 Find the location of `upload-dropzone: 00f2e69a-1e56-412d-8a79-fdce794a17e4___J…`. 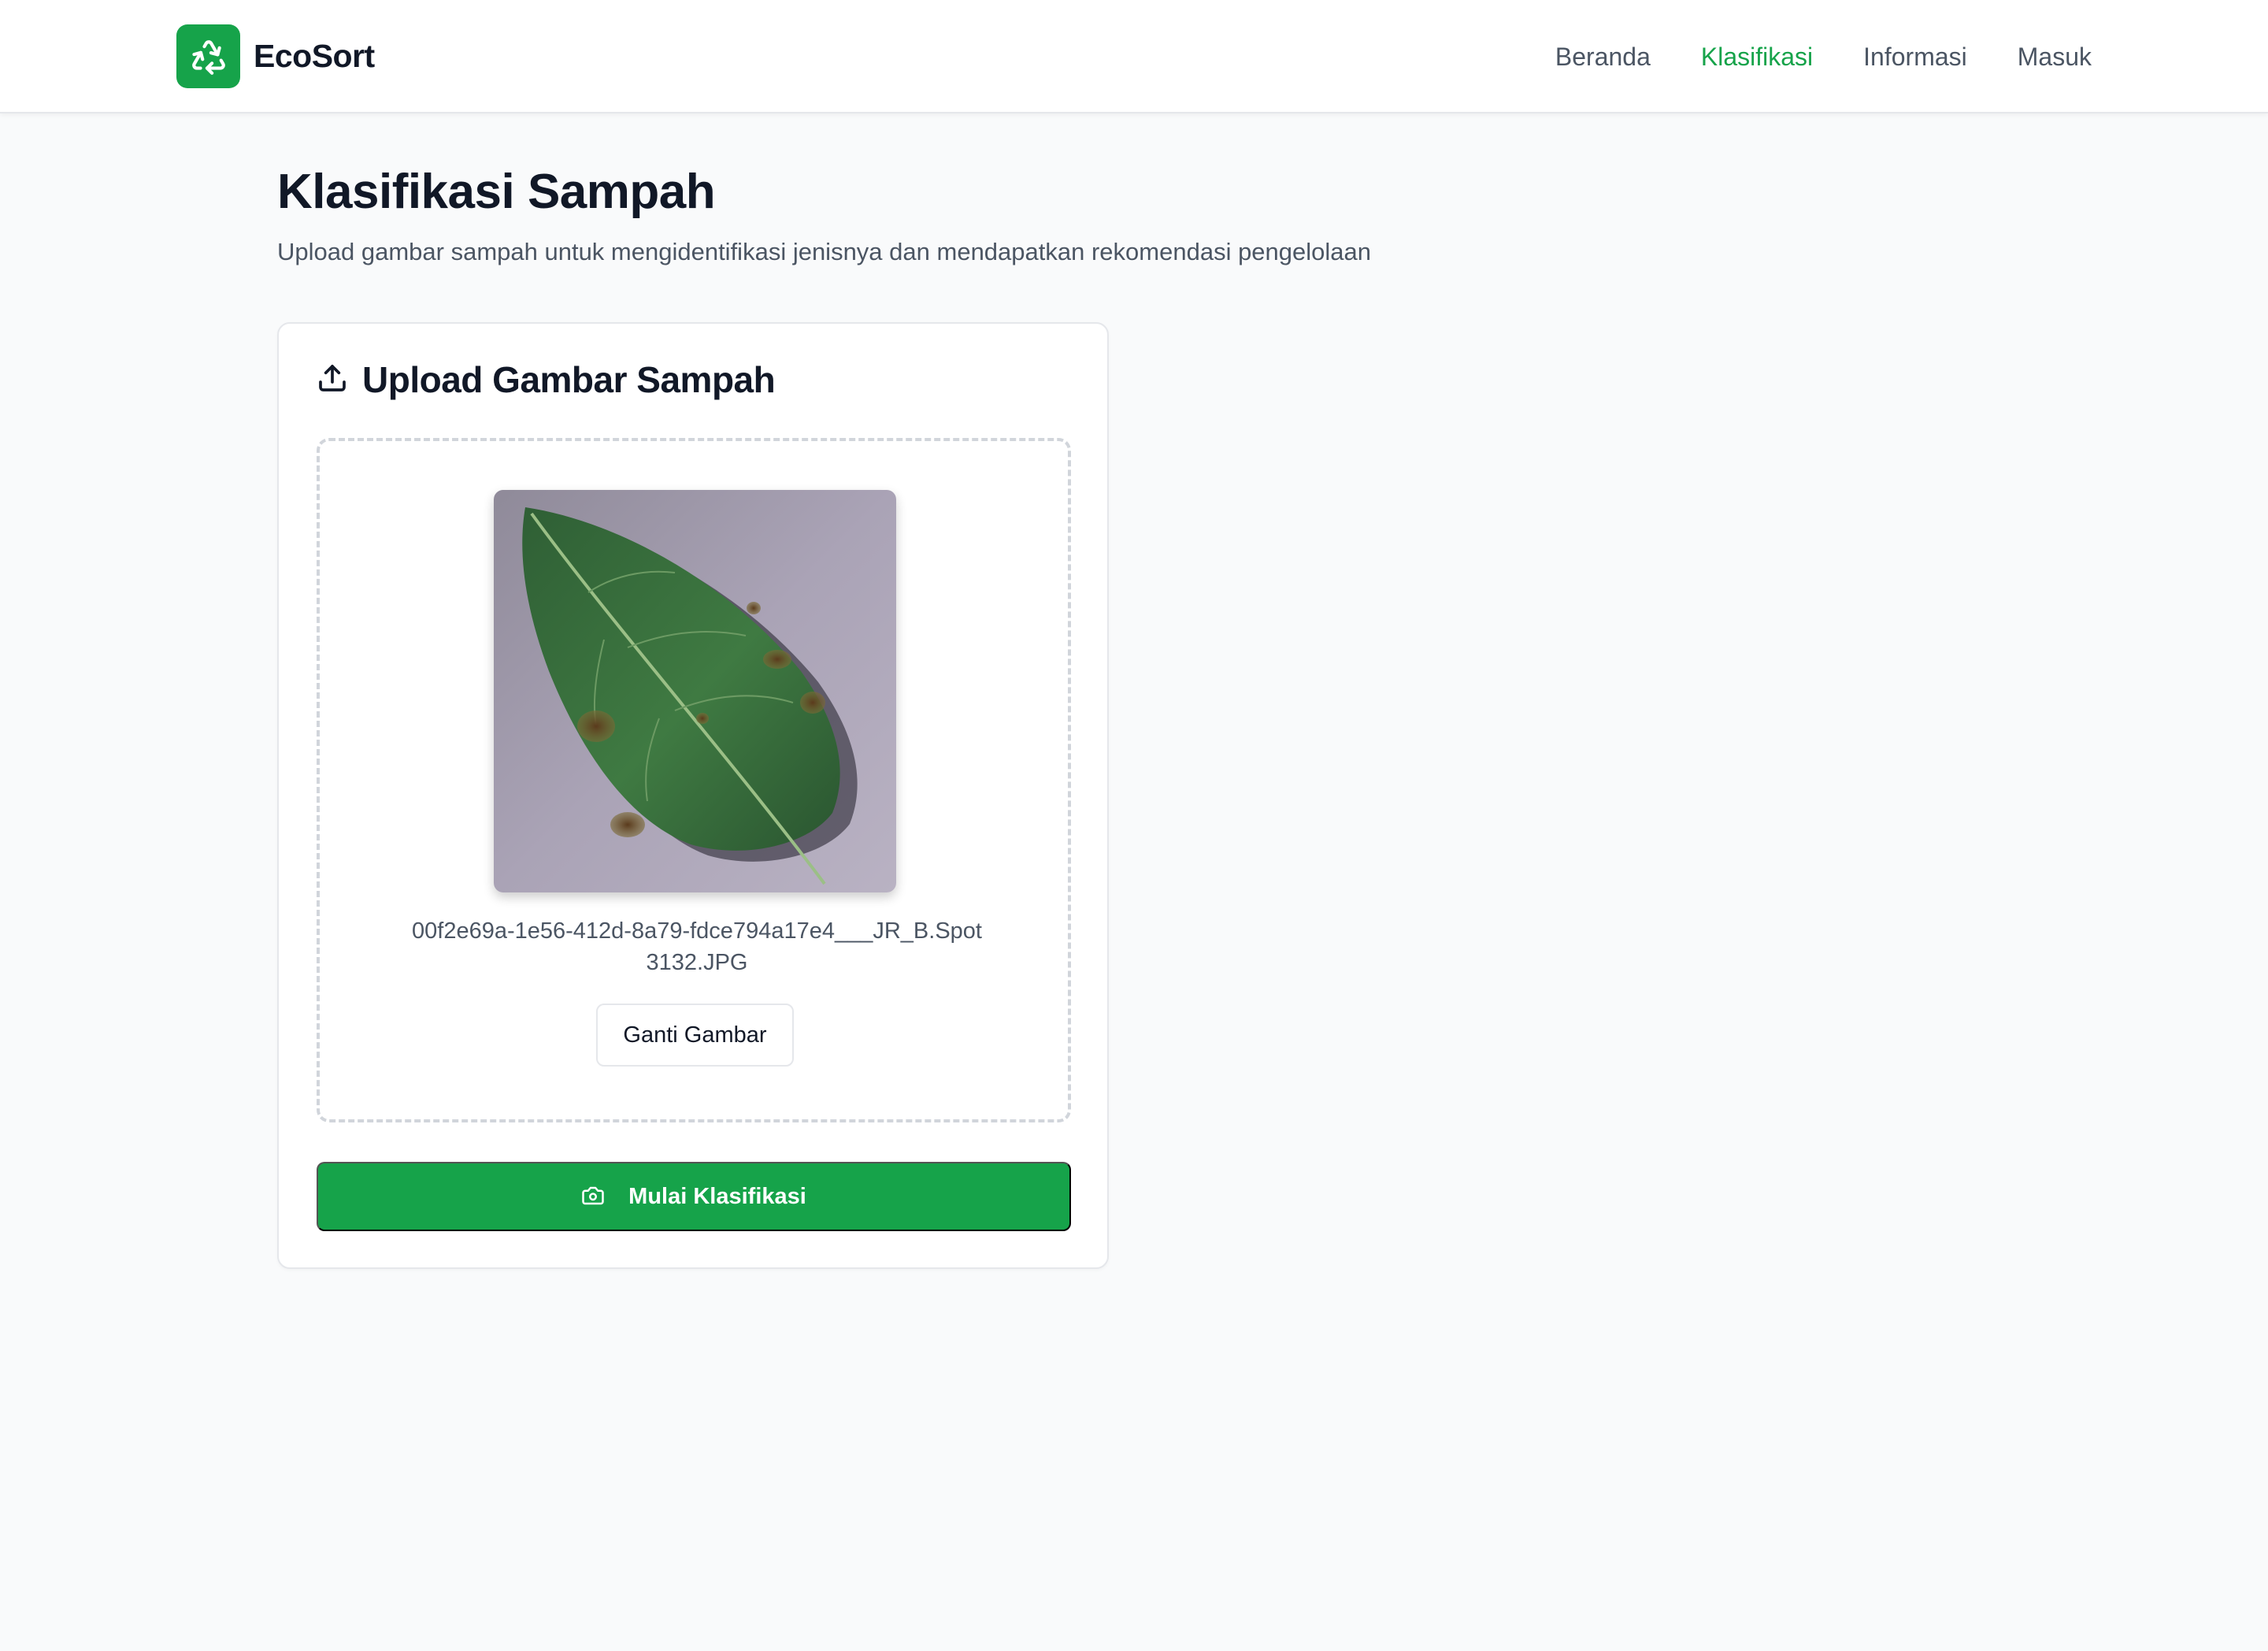

upload-dropzone: 00f2e69a-1e56-412d-8a79-fdce794a17e4___J… is located at coordinates (694, 780).